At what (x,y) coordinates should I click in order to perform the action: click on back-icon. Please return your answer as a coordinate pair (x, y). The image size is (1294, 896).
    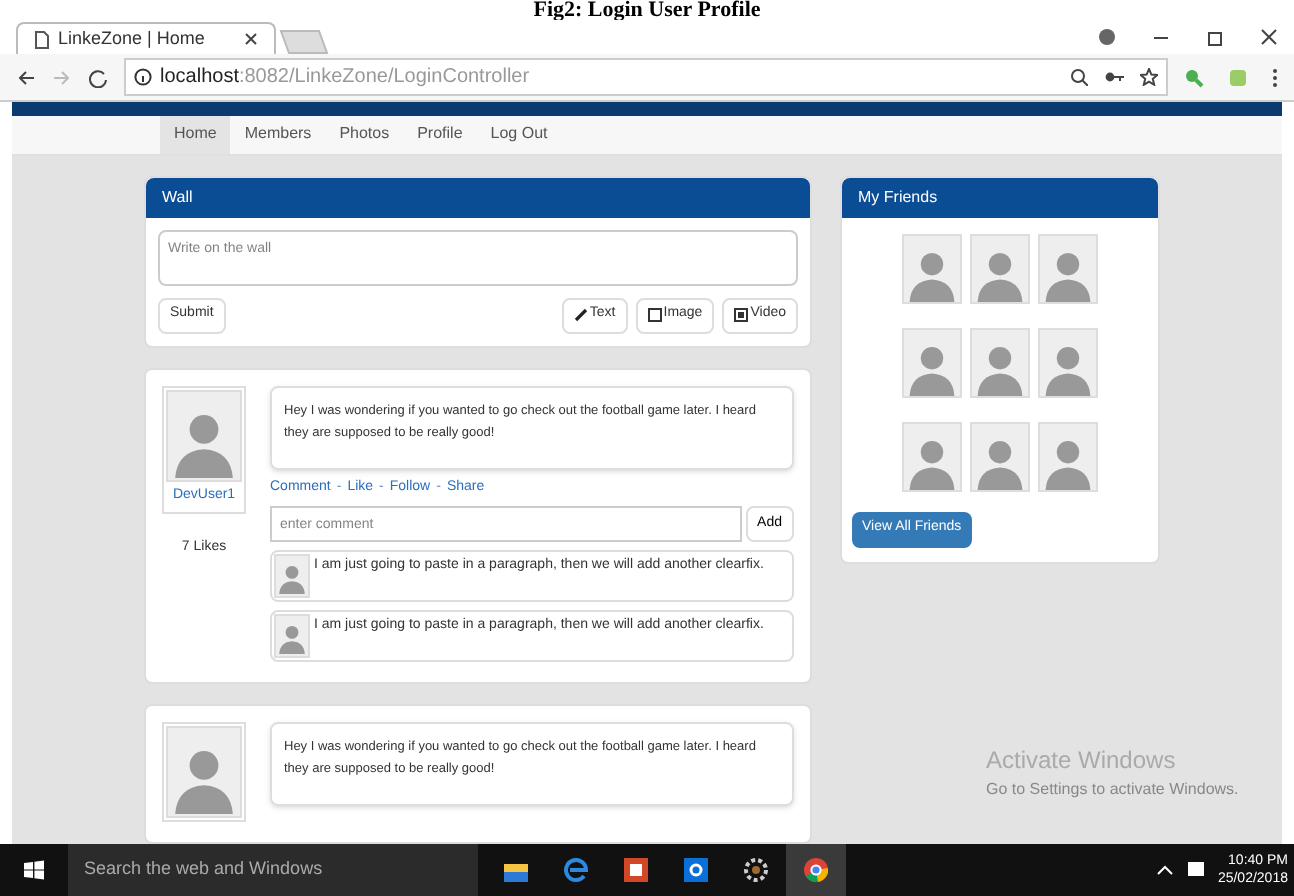
    Looking at the image, I should click on (26, 77).